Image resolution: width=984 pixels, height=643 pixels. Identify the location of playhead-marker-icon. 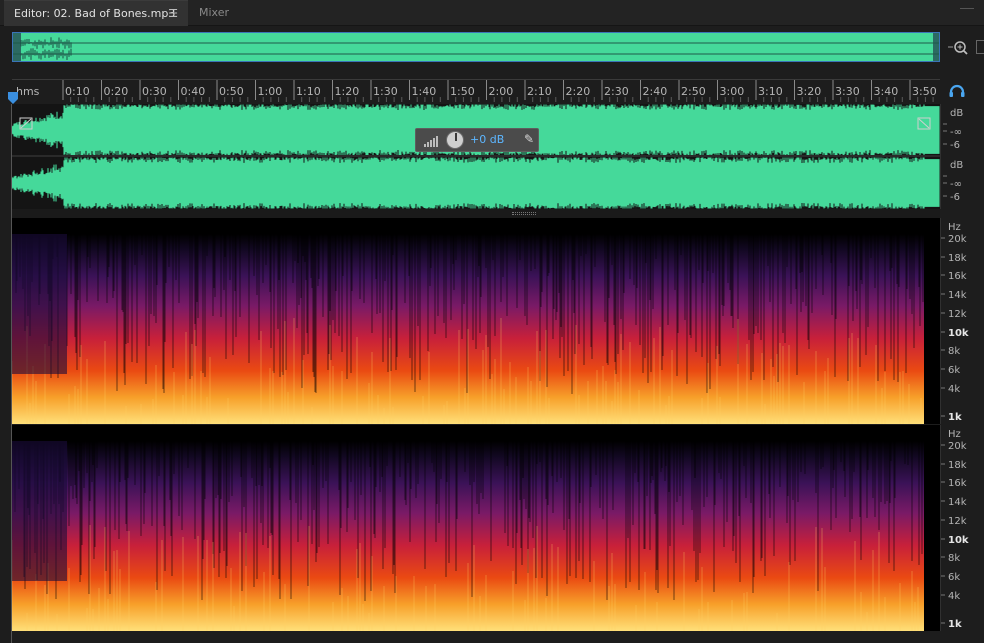
(13, 98).